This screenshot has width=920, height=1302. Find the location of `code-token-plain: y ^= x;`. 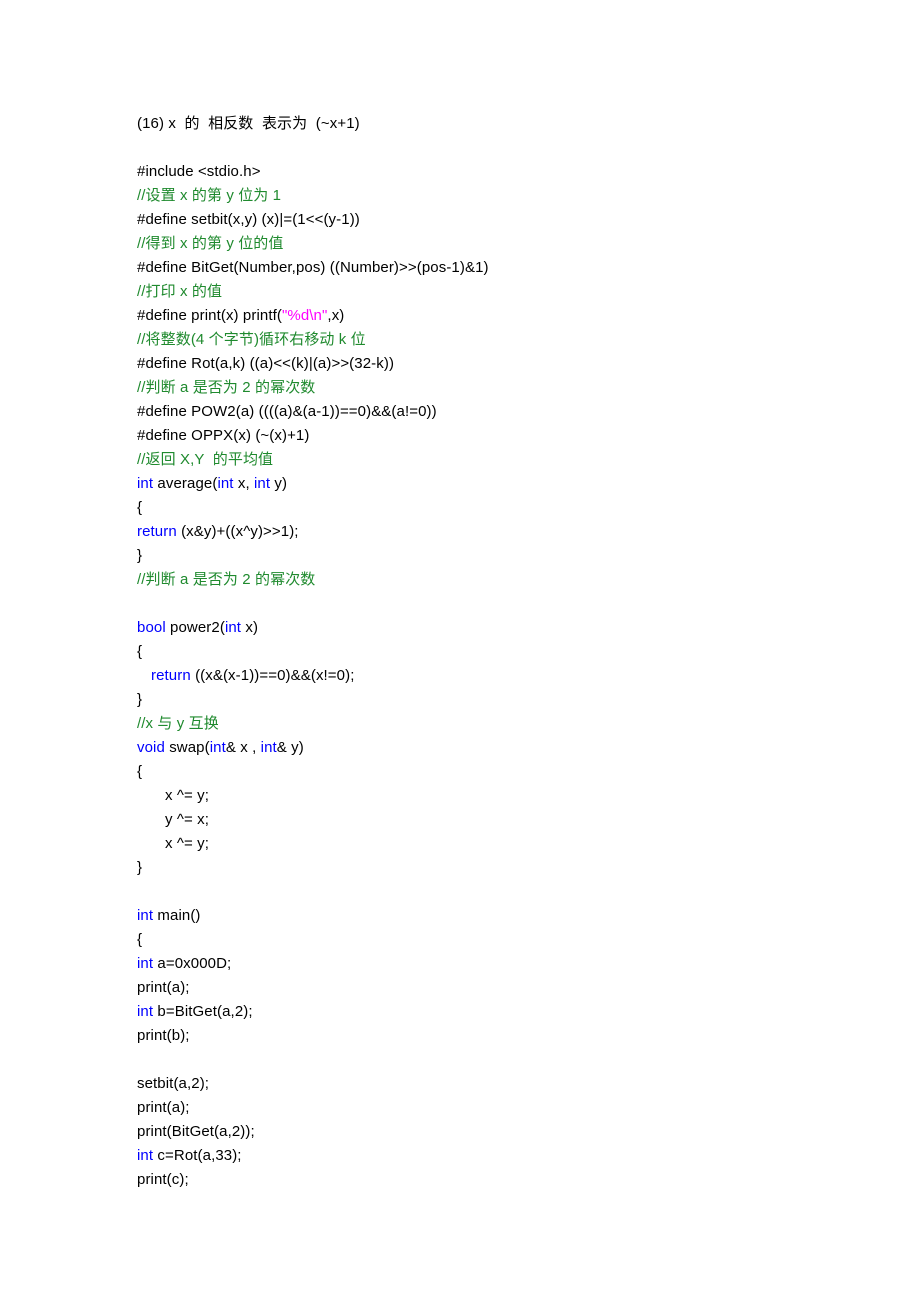

code-token-plain: y ^= x; is located at coordinates (187, 819).